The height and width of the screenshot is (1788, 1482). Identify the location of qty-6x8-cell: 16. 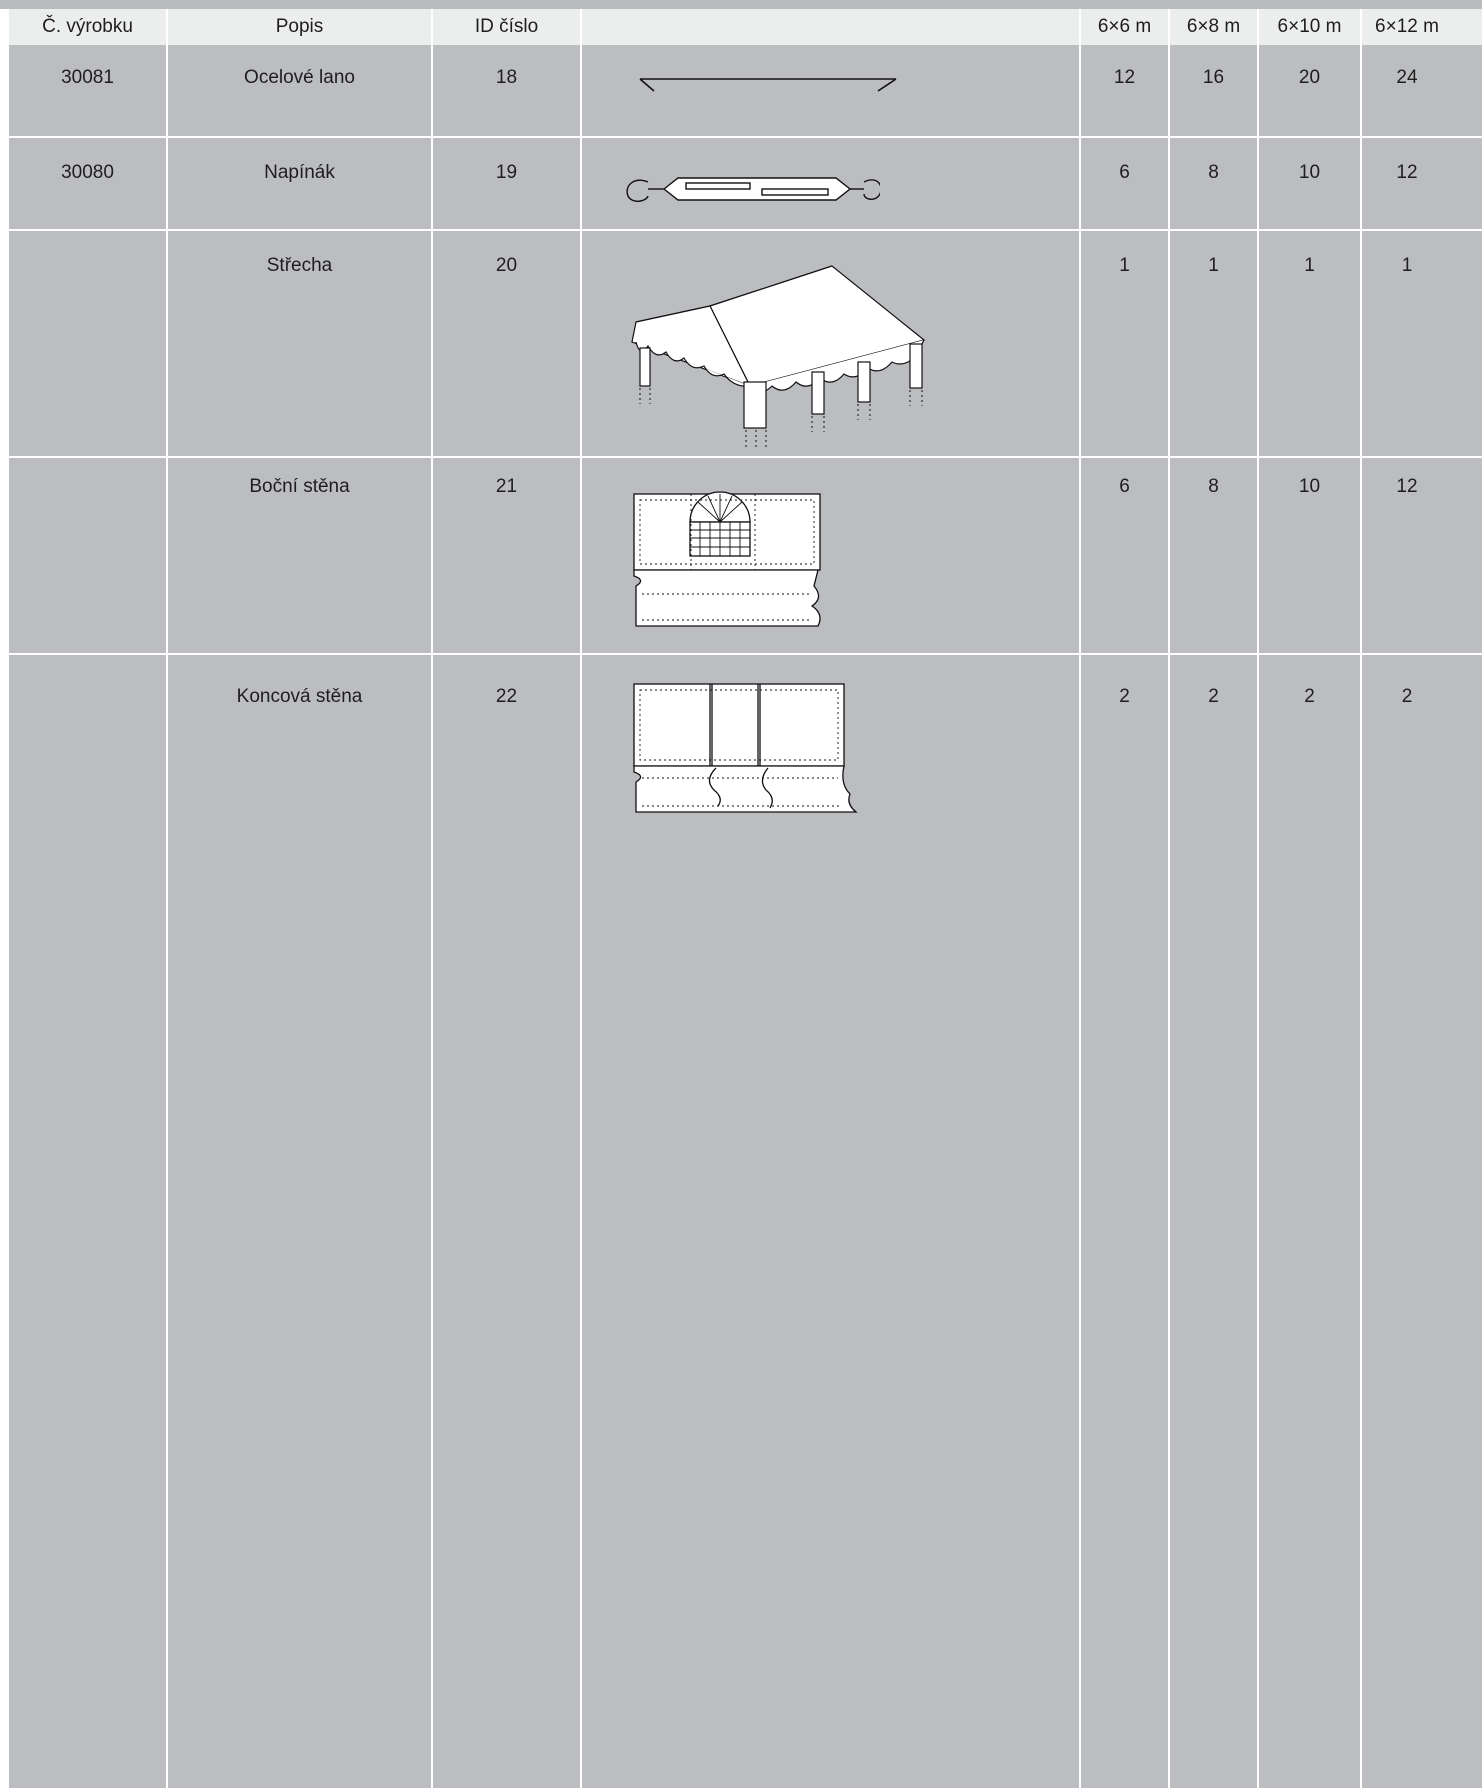
(1213, 77).